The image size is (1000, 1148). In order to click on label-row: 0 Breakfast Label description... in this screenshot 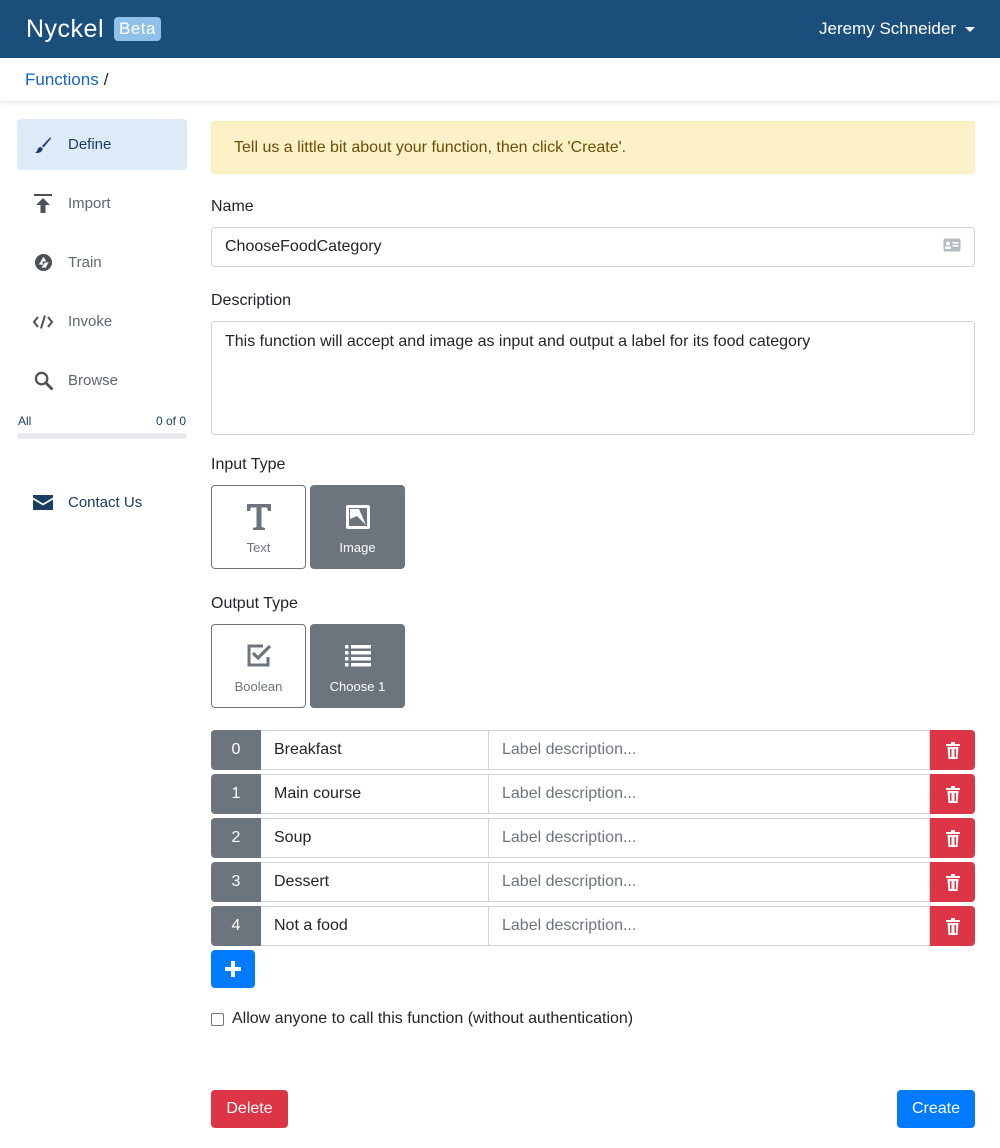, I will do `click(593, 750)`.